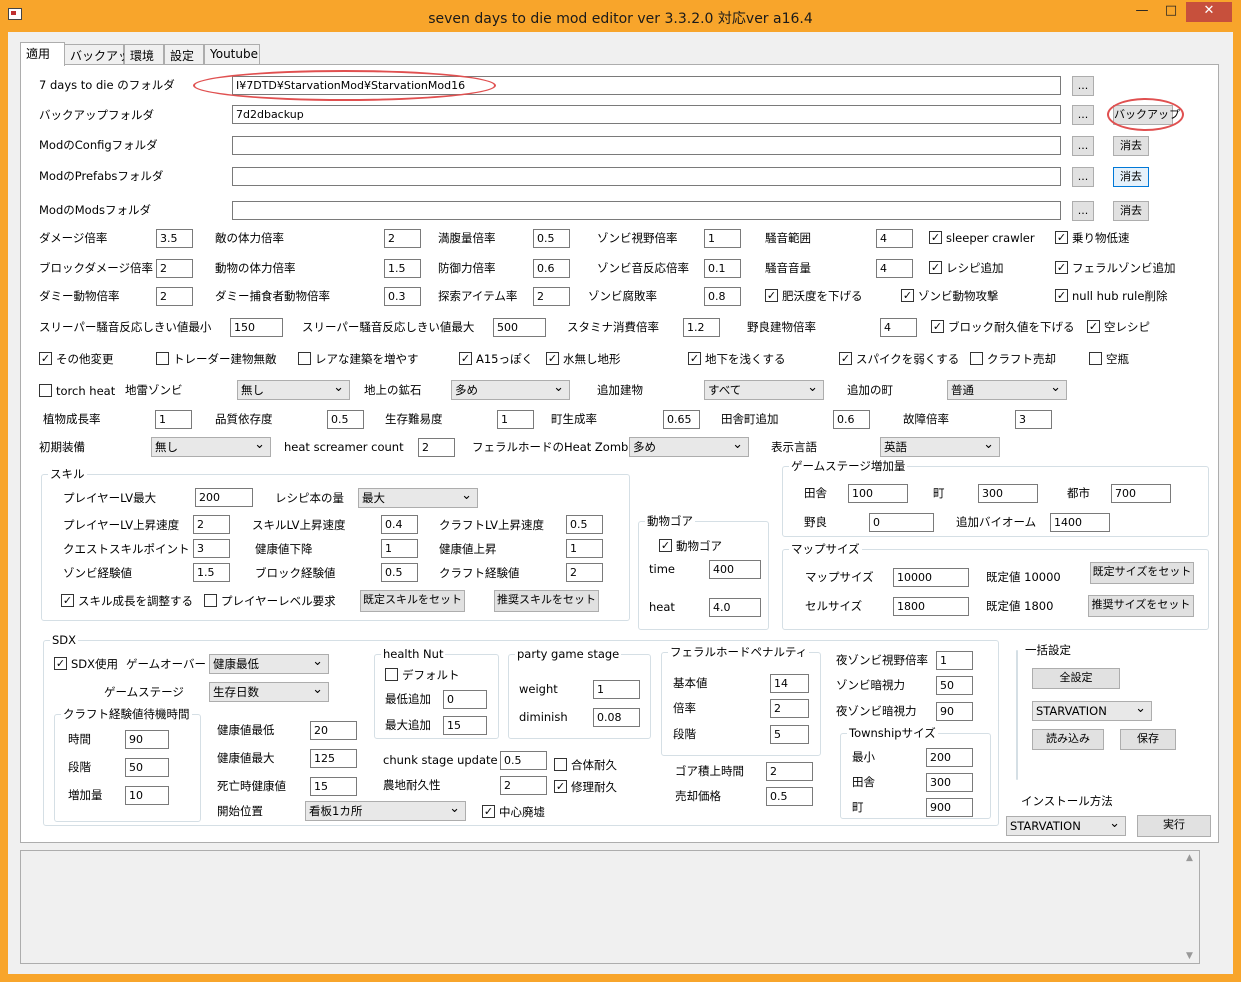 The height and width of the screenshot is (982, 1241). I want to click on diminish-input: 0.08, so click(616, 717).